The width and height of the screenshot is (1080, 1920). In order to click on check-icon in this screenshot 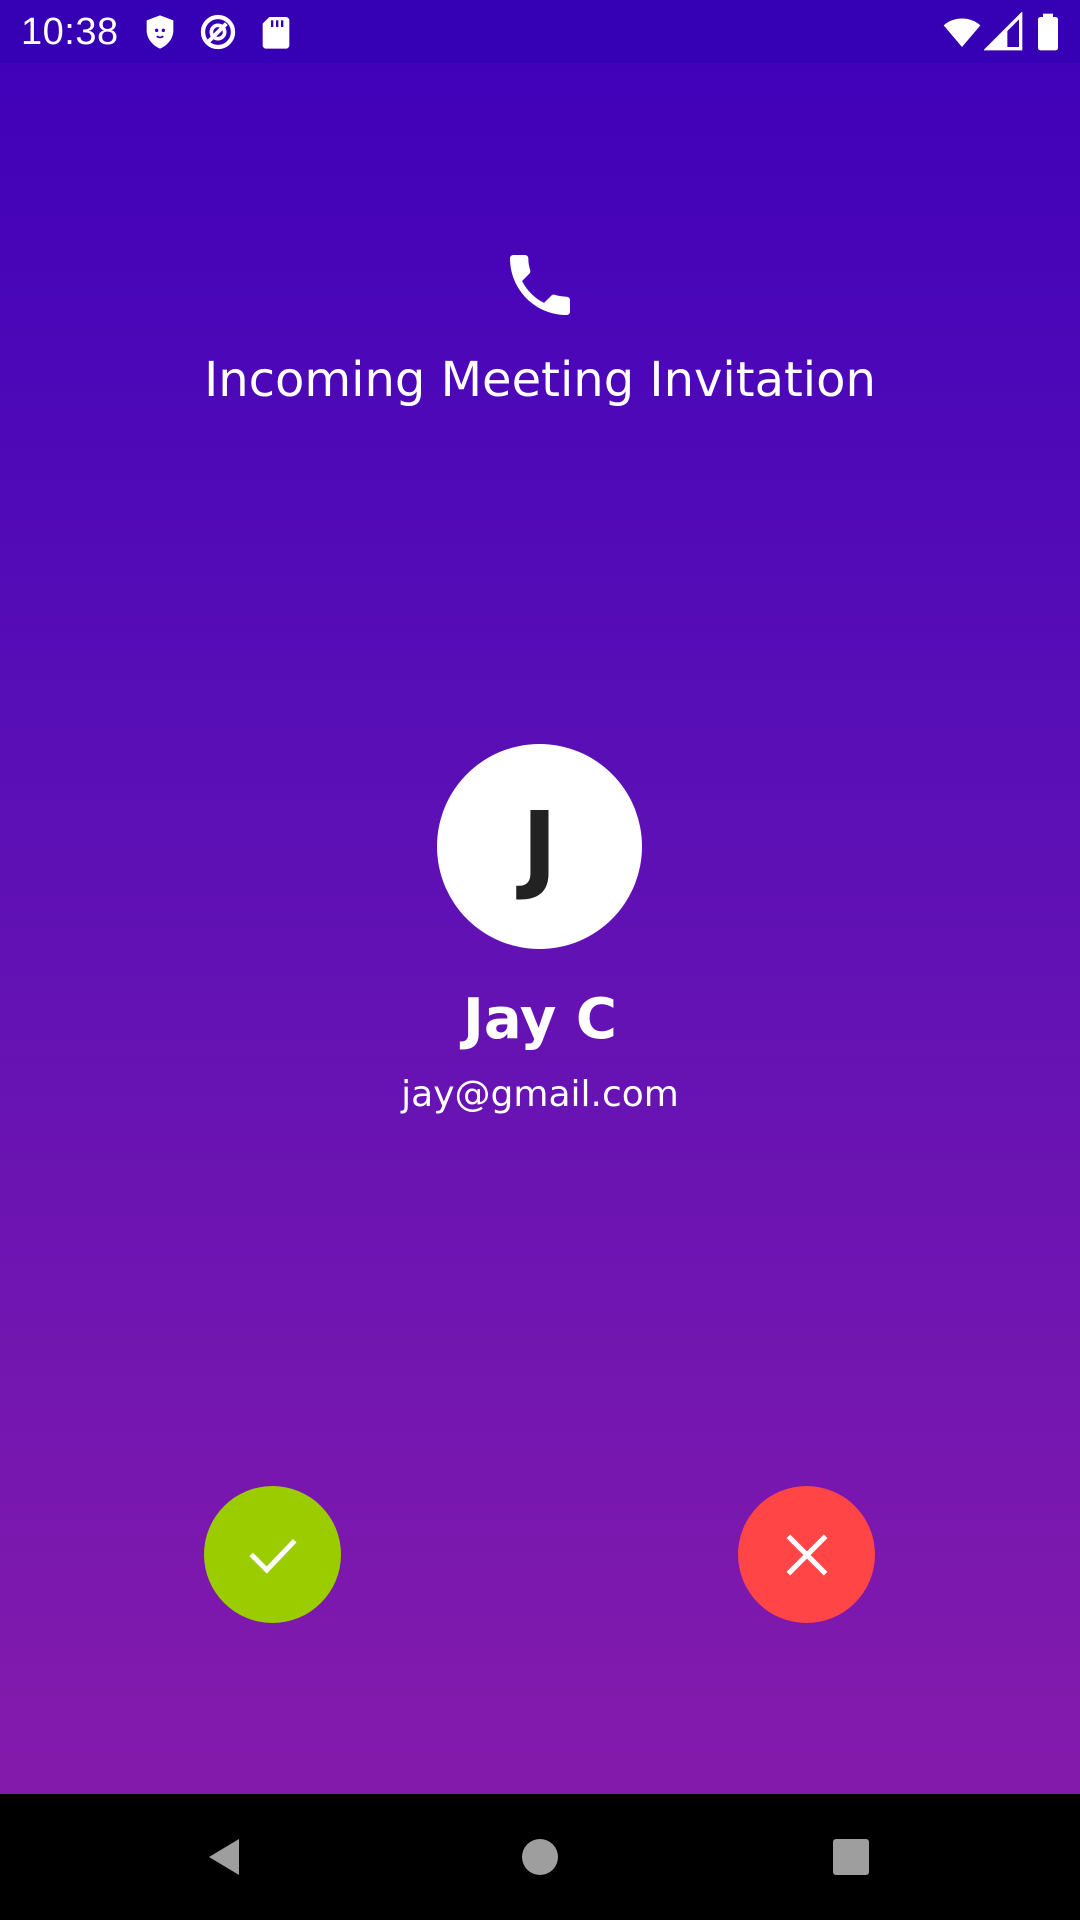, I will do `click(272, 1556)`.